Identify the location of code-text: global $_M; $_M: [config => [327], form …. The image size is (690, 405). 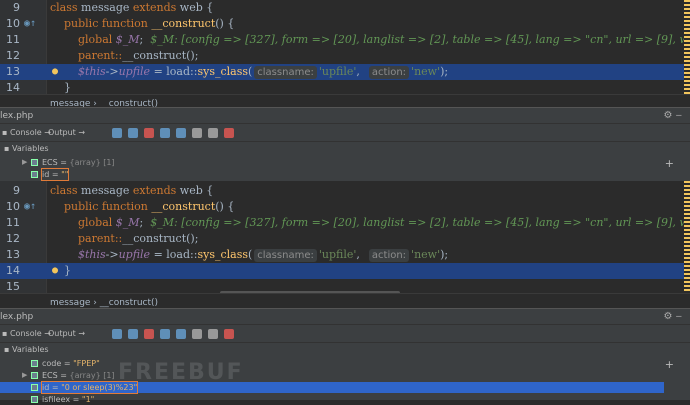
(370, 223).